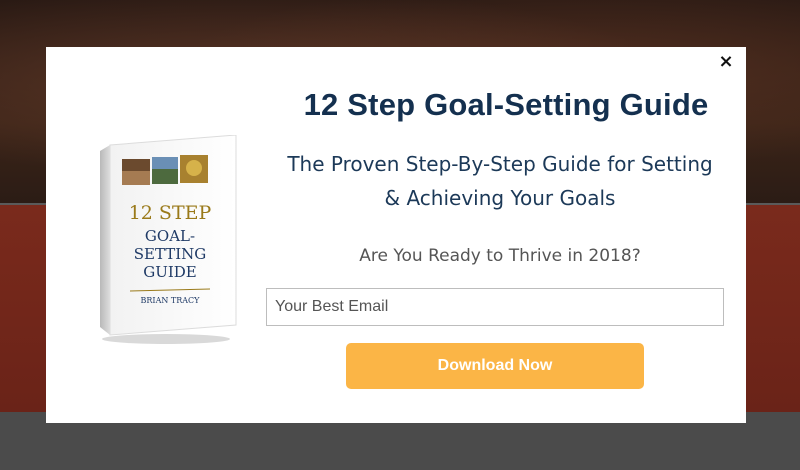  I want to click on page-title: 12 Step Goal-Setting Guide, so click(506, 104).